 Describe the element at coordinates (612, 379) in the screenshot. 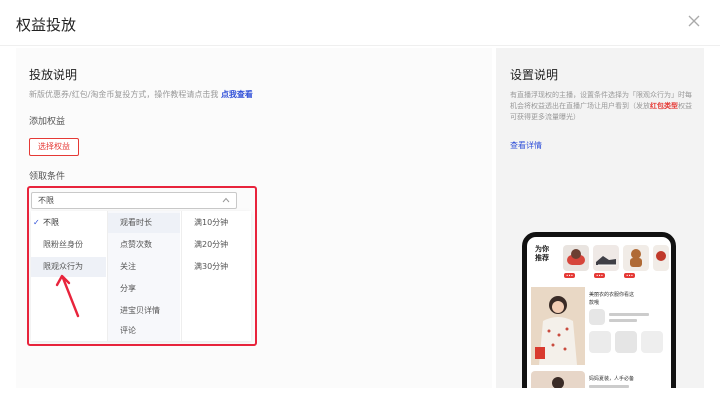

I see `live-card-title: 妈妈夏装，人手必备` at that location.